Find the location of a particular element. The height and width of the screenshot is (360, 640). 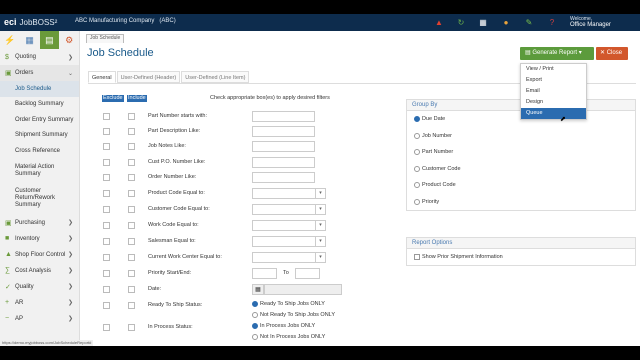

menu-item-export: Export is located at coordinates (553, 80).